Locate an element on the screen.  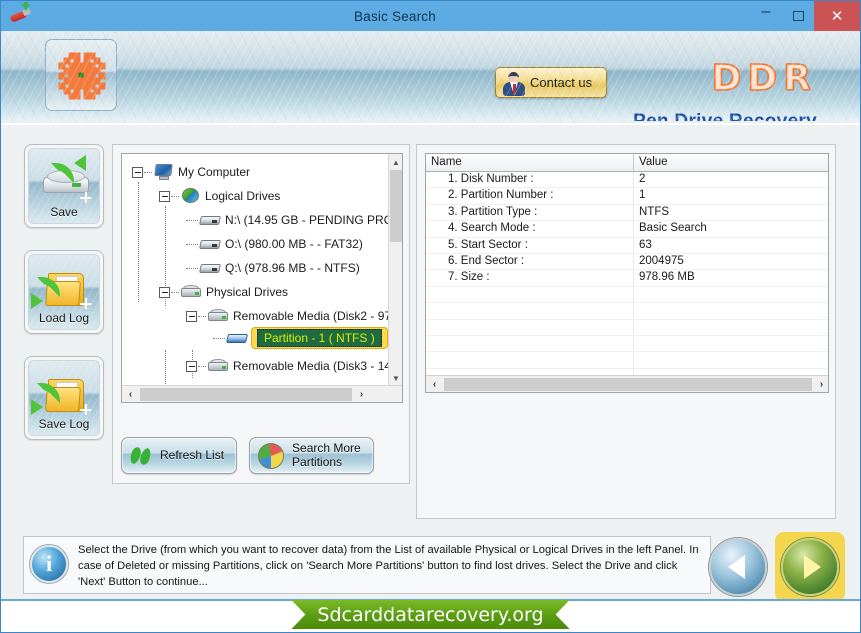
checkered-logo-icon is located at coordinates (82, 76).